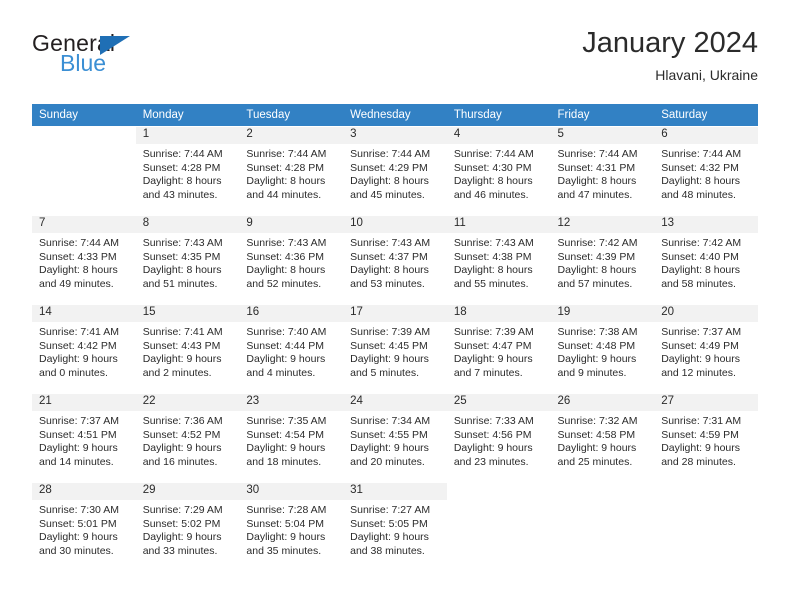 This screenshot has width=792, height=612. What do you see at coordinates (84, 224) in the screenshot?
I see `day-number: 7` at bounding box center [84, 224].